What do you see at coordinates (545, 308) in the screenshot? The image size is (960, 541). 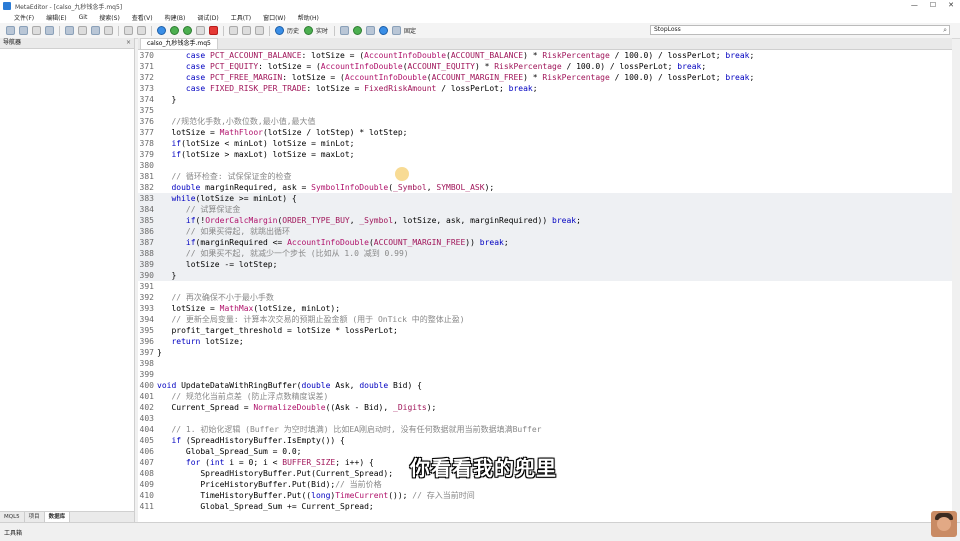 I see `code-line: 393 lotSize = MathMax(lotSize, minLot);` at bounding box center [545, 308].